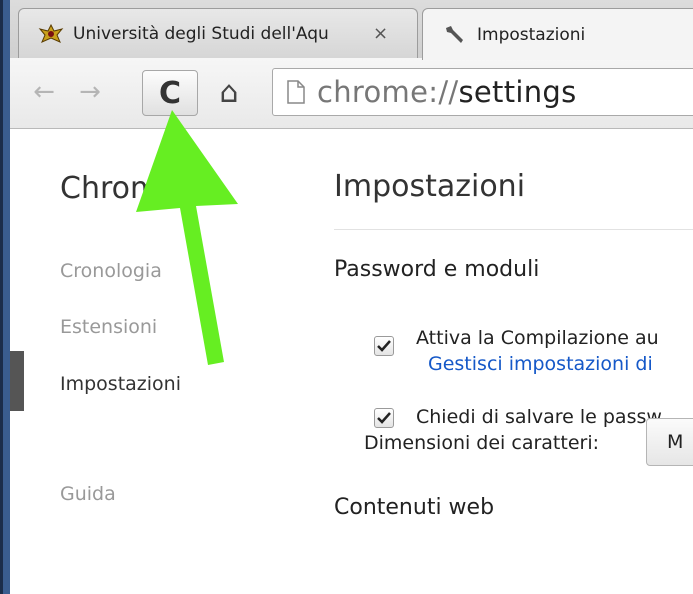  Describe the element at coordinates (108, 327) in the screenshot. I see `sidebar-item-estensioni: Estensioni` at that location.